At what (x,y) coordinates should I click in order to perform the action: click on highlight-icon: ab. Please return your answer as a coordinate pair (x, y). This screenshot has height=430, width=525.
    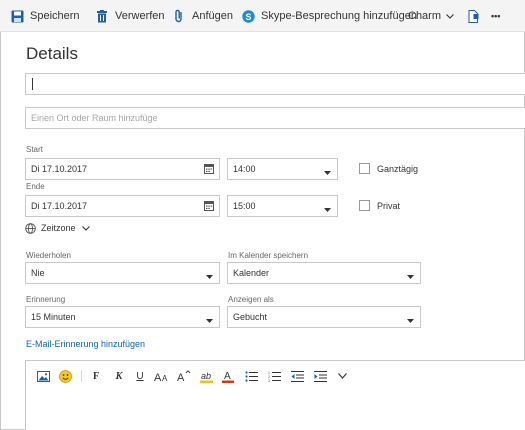
    Looking at the image, I should click on (206, 376).